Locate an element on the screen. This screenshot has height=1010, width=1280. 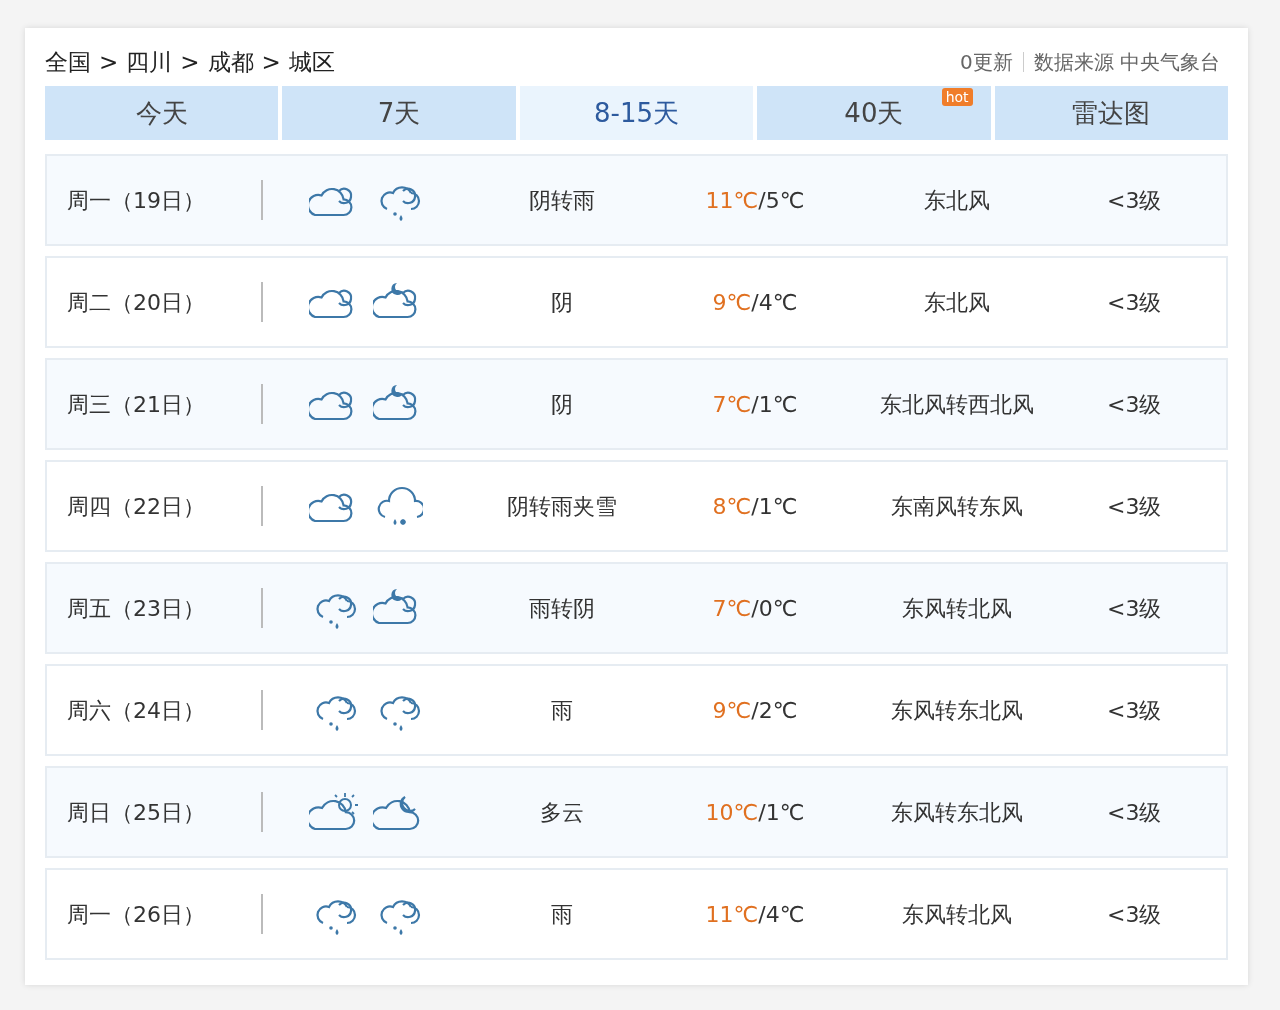
breadcrumb-link: 四川 is located at coordinates (149, 62).